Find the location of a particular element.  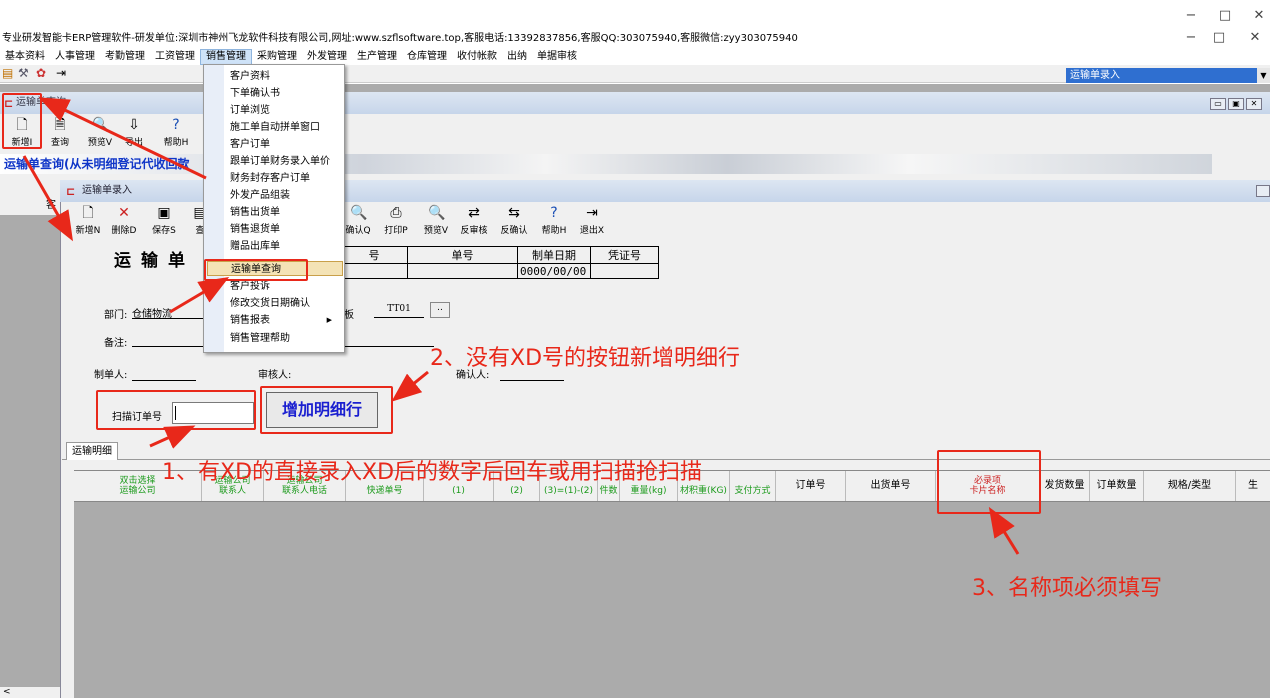

arrow-menu-to-new is located at coordinates (122, 138).